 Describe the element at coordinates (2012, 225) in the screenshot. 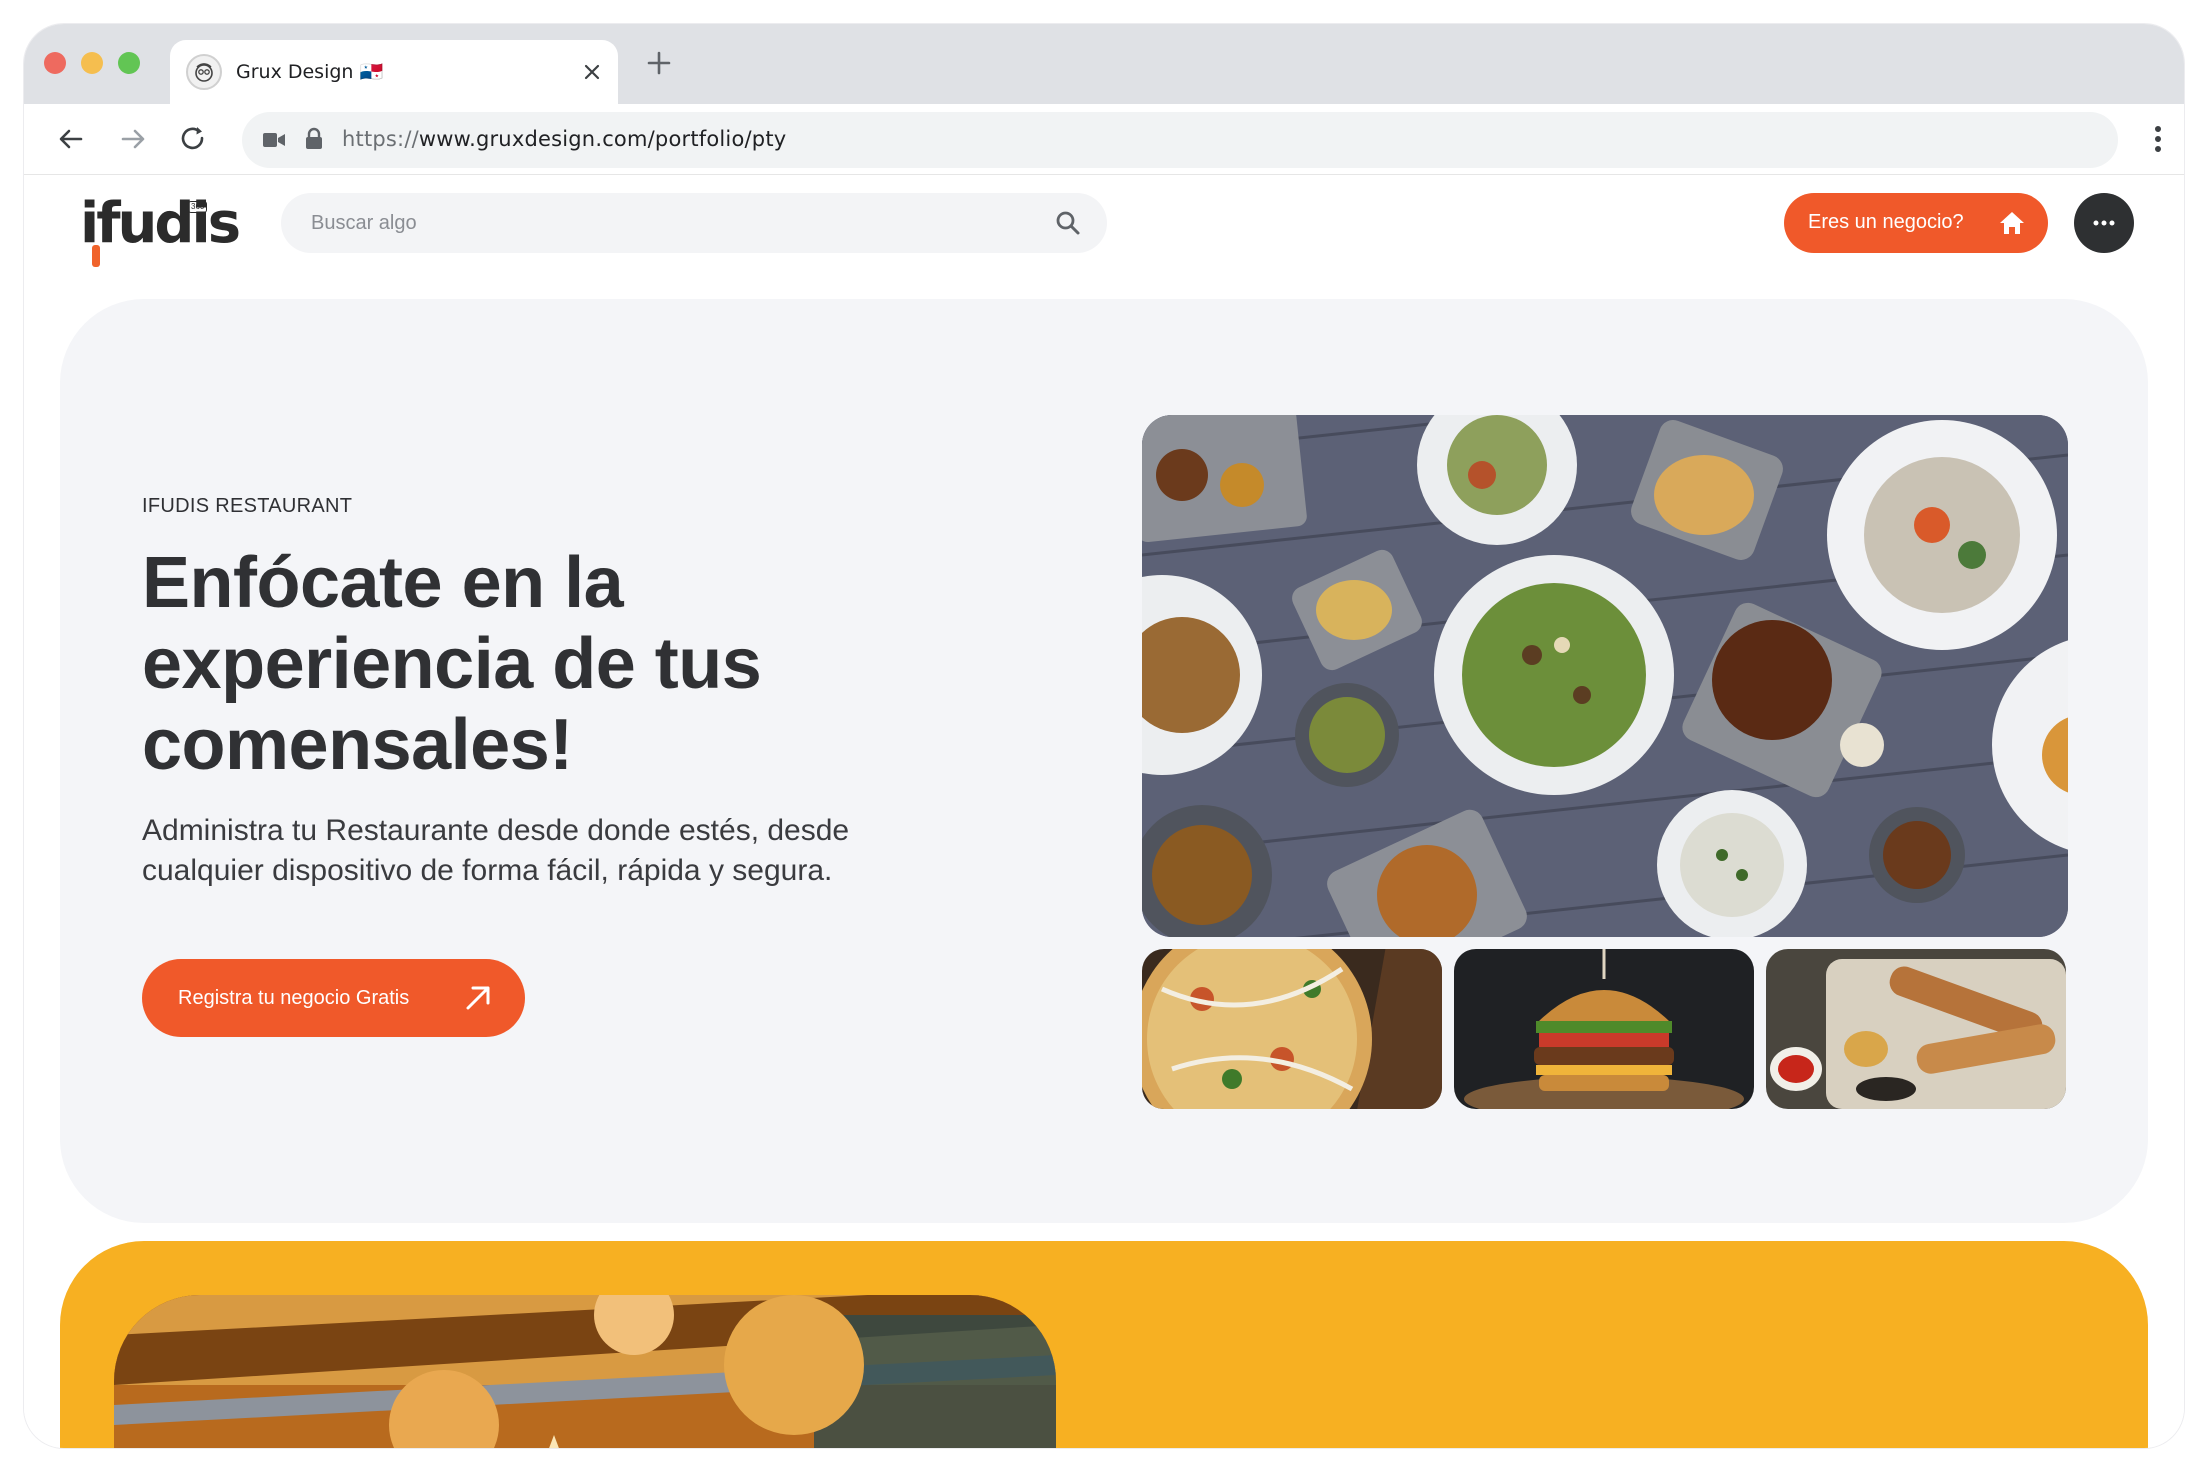

I see `home-icon` at that location.